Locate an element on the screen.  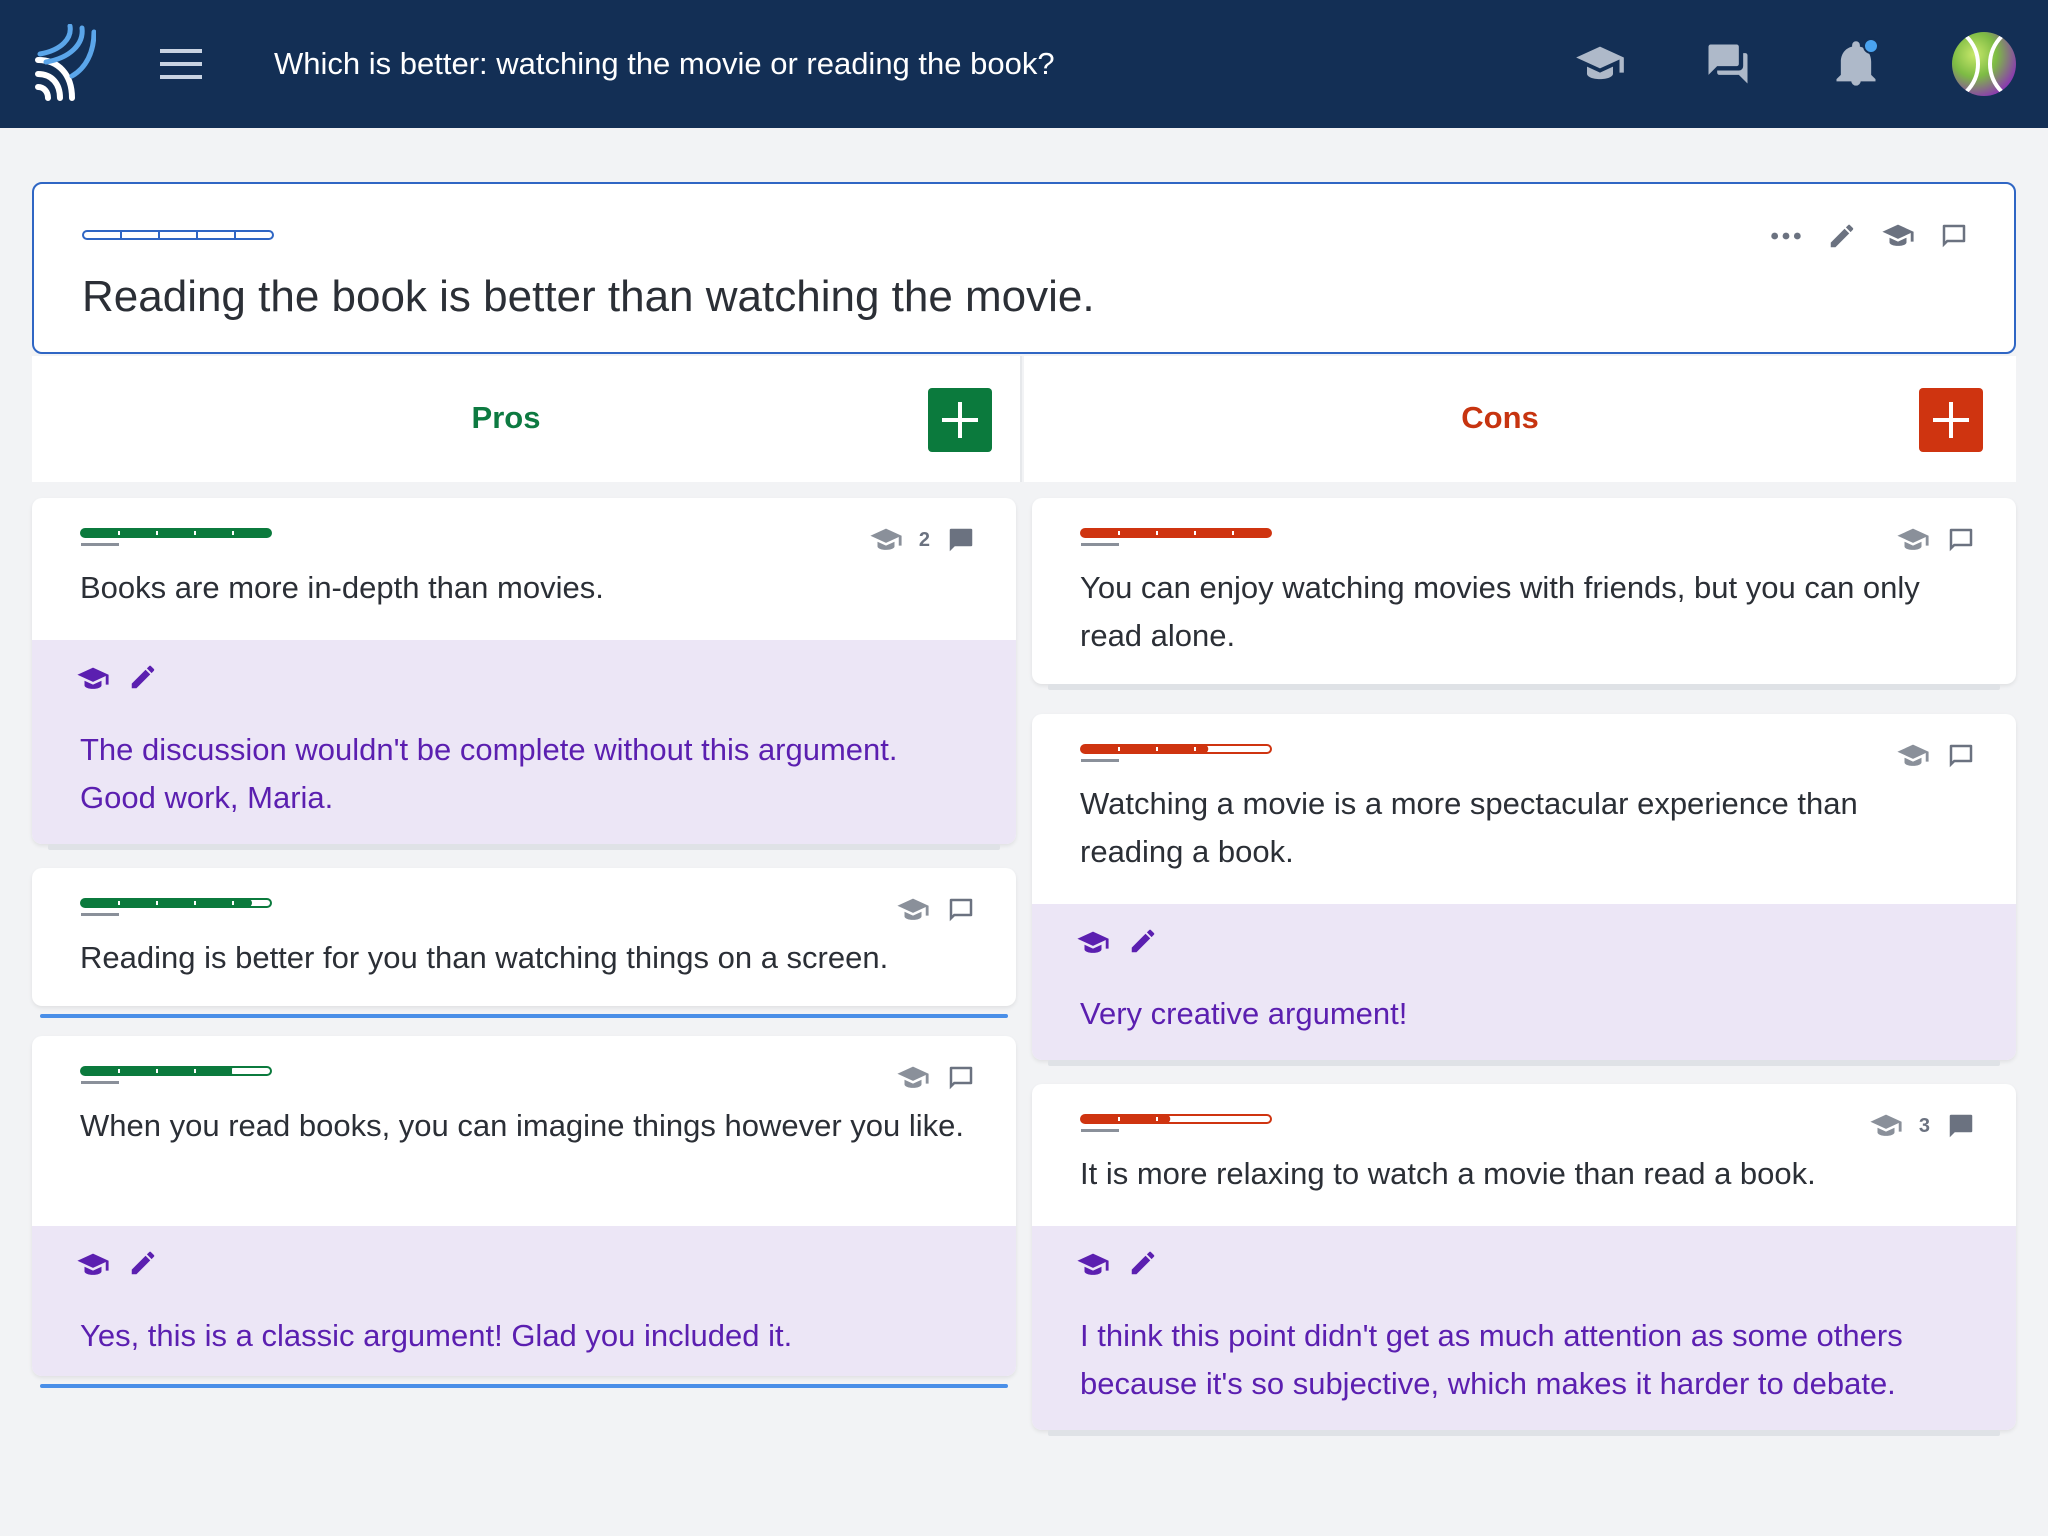
feedback-text: Very creative argument! is located at coordinates (1244, 1013).